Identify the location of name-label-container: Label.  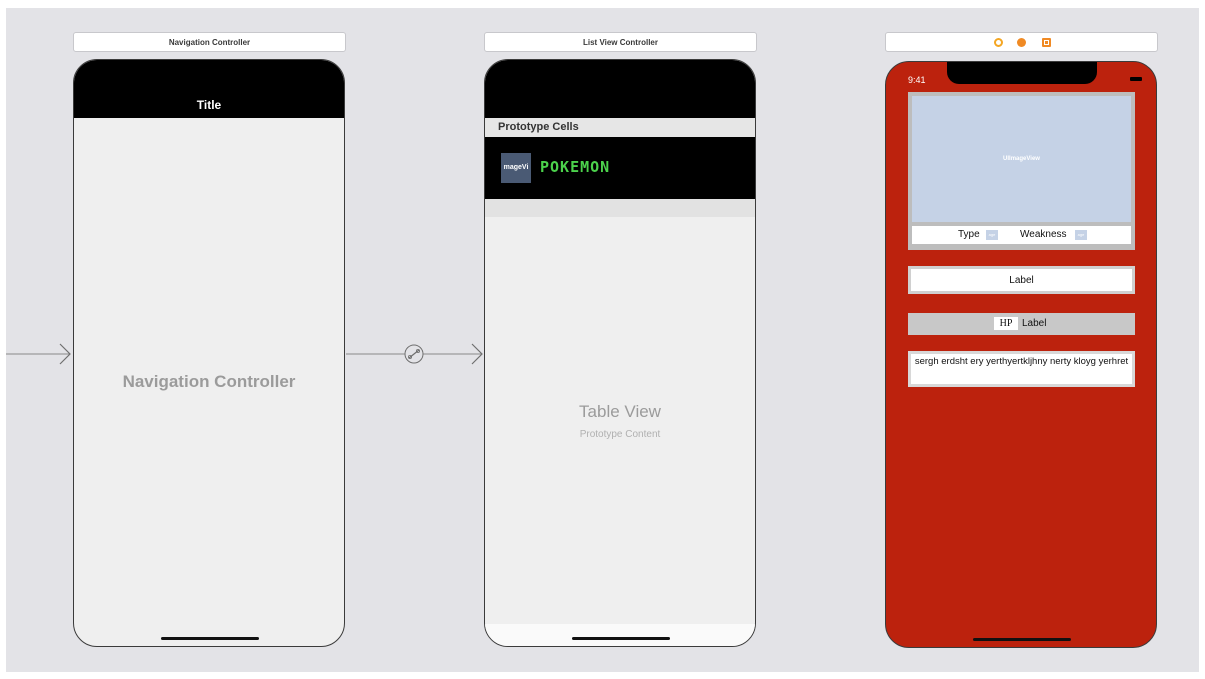
(1021, 280).